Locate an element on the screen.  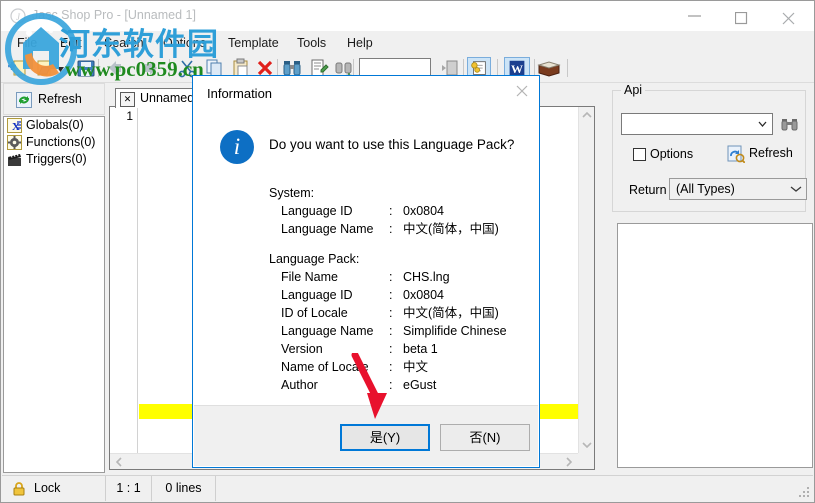
open-file-dropdown is located at coordinates (60, 68).